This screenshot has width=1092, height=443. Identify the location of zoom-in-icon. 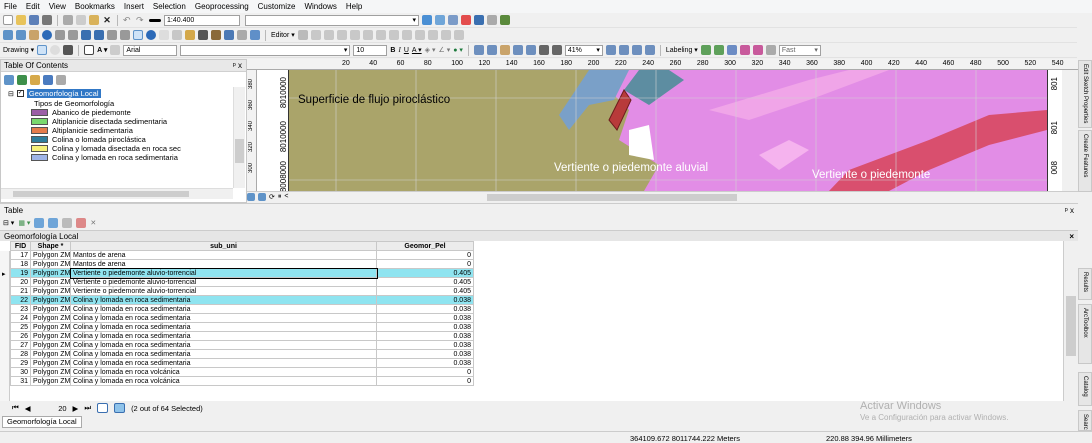
(8, 35).